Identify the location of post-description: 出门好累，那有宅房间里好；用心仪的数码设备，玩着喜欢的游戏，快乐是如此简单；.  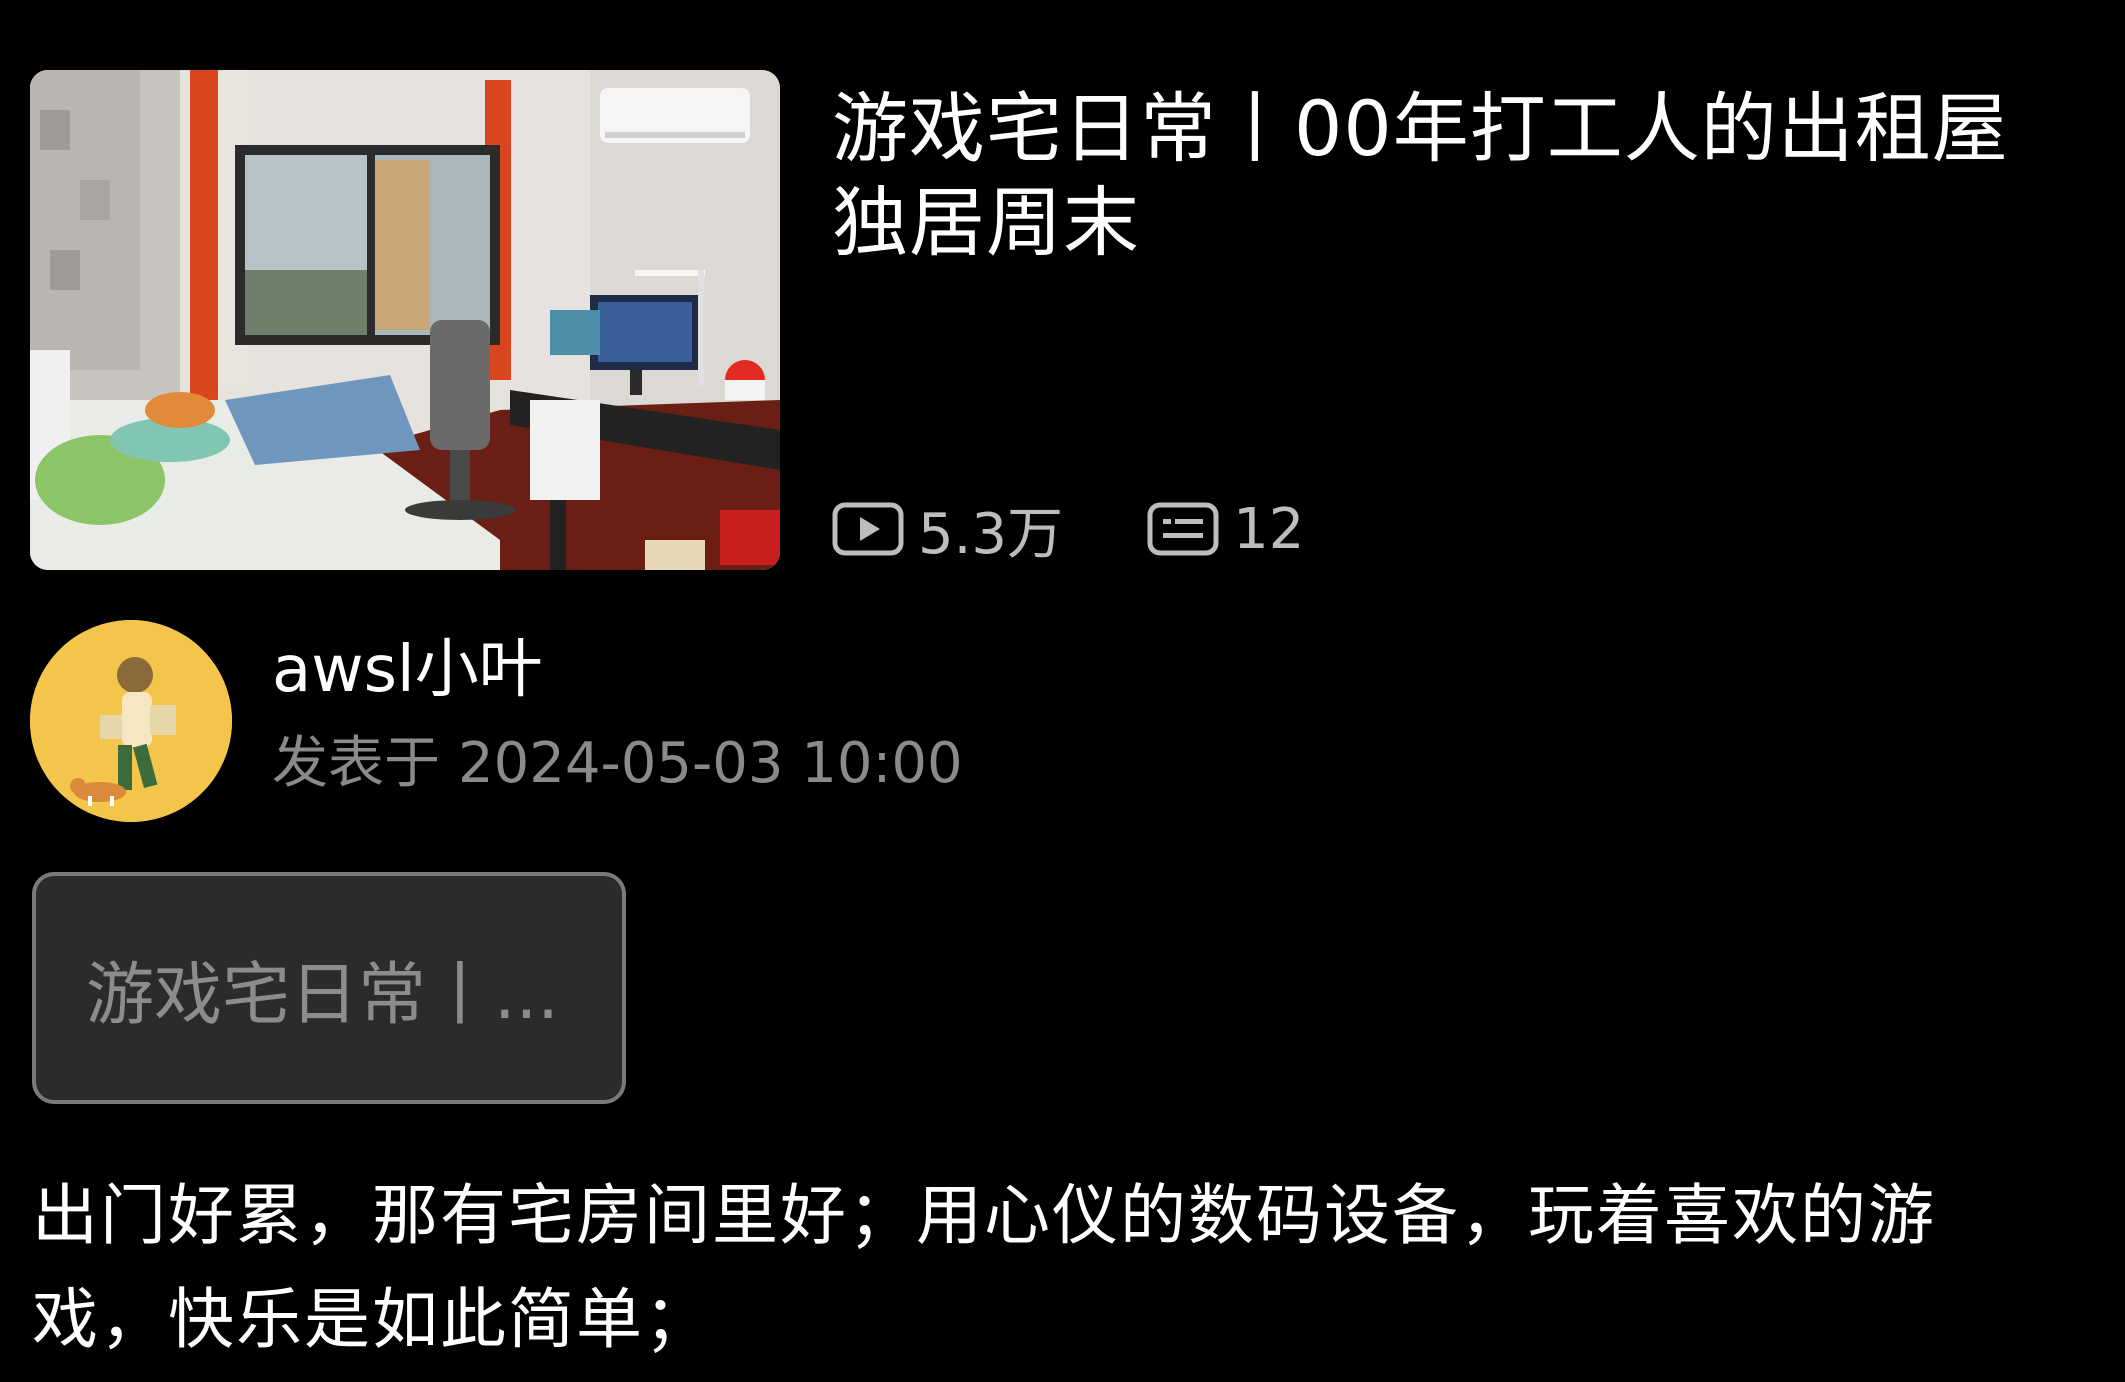
(984, 1267).